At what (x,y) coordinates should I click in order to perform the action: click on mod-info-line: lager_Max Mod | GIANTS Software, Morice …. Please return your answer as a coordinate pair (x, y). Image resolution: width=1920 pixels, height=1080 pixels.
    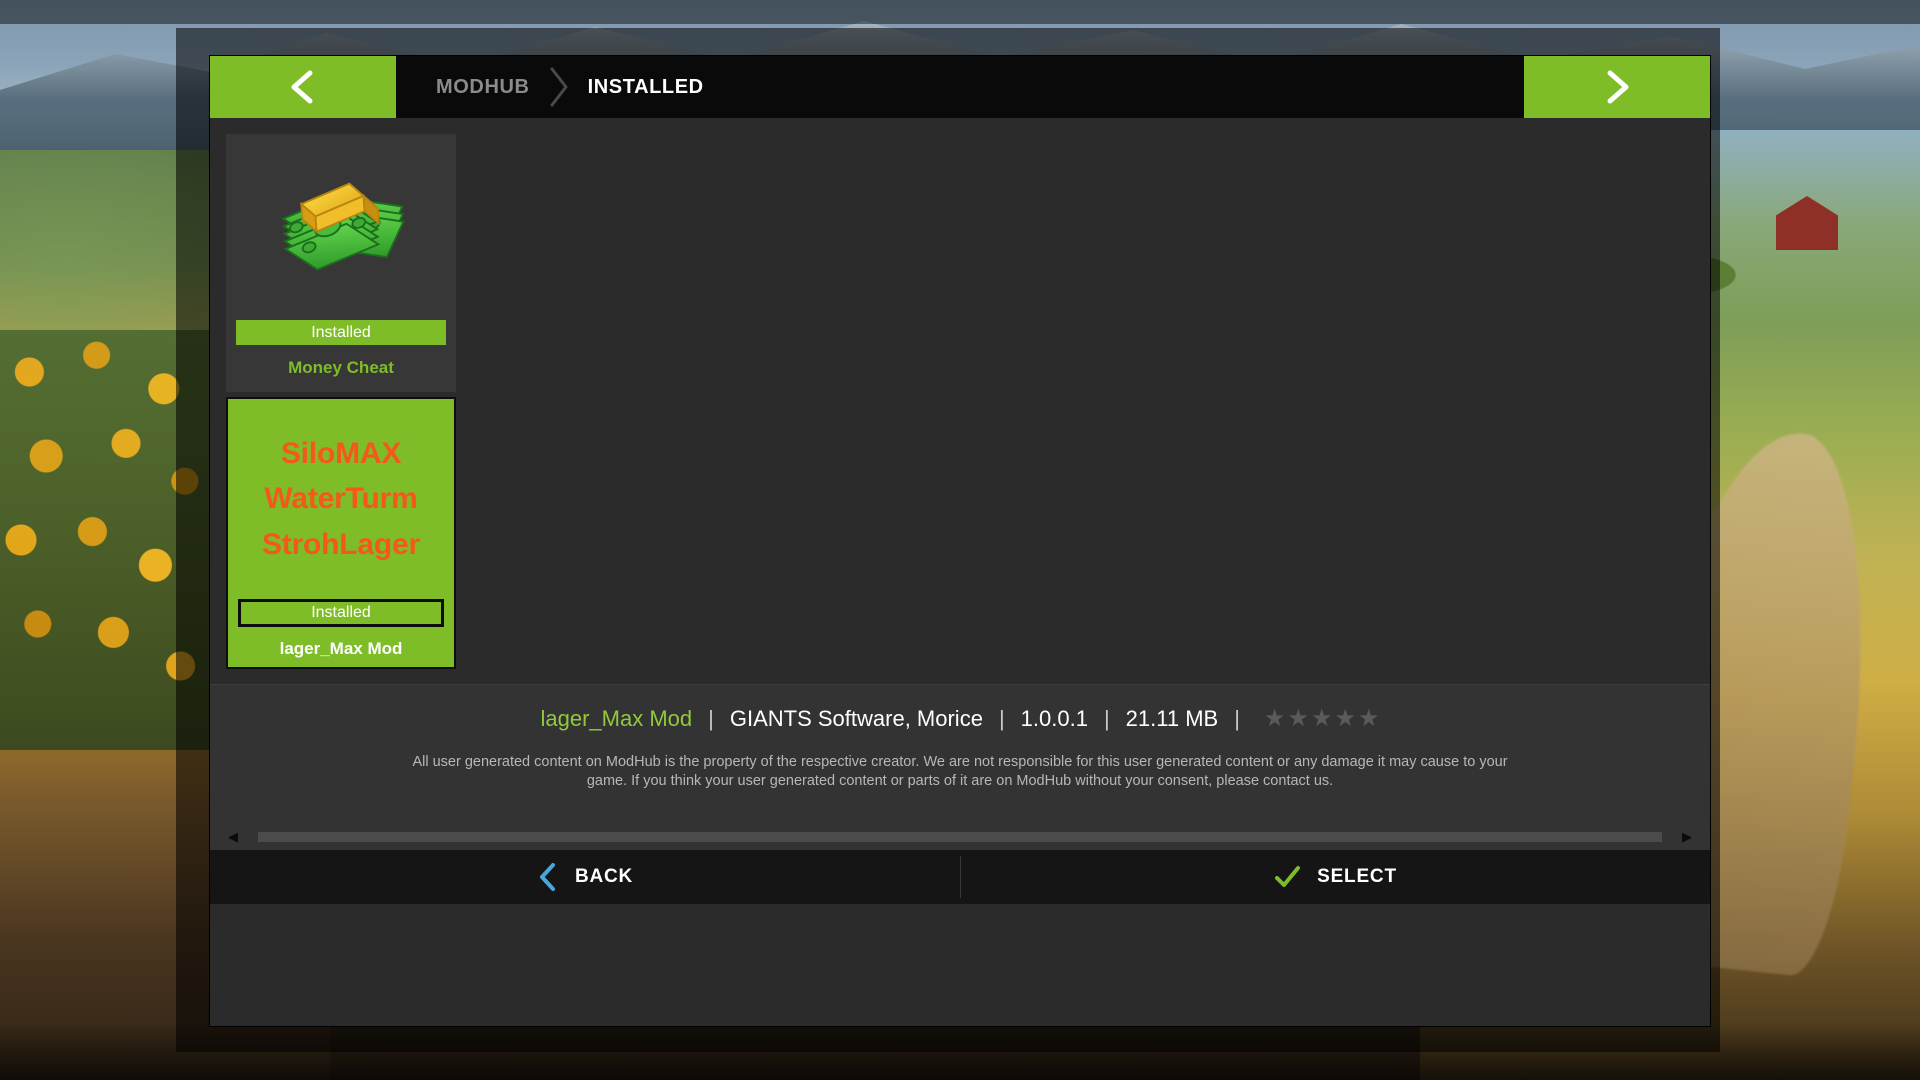
    Looking at the image, I should click on (960, 719).